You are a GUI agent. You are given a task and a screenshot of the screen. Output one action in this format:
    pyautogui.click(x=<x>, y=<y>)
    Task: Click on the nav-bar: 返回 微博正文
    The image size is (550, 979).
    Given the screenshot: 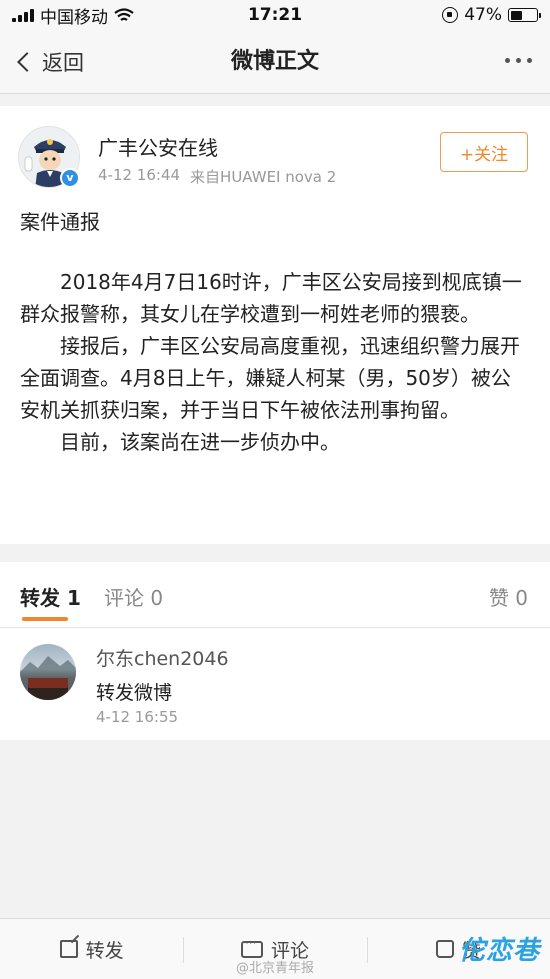 What is the action you would take?
    pyautogui.click(x=275, y=62)
    